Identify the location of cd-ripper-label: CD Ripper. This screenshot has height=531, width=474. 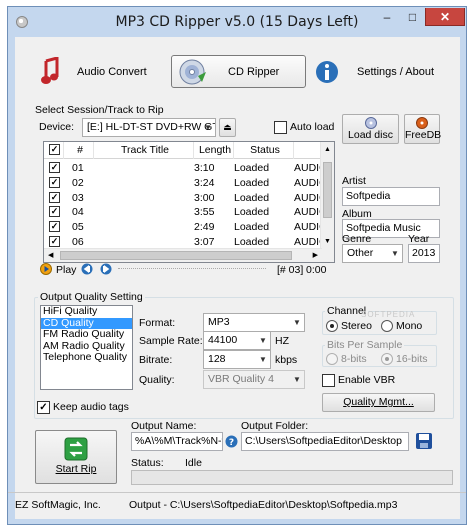
(254, 71).